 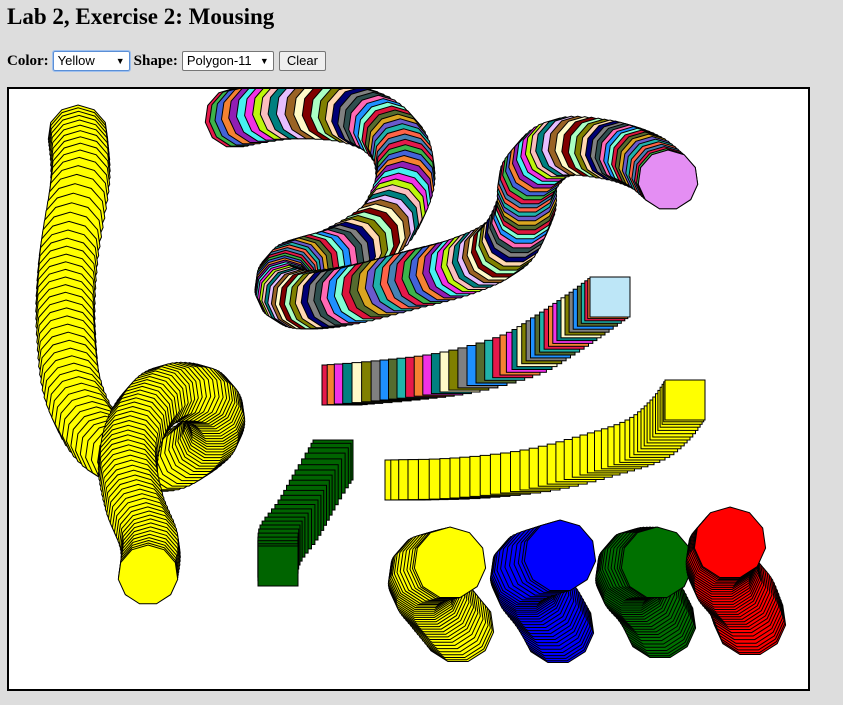 I want to click on stroke-yellow-blob, so click(x=441, y=594).